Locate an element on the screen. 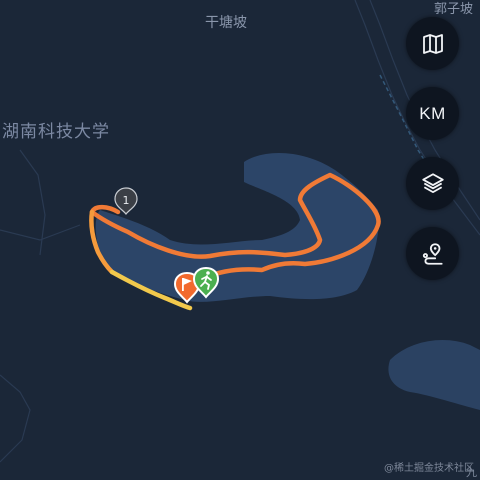 The image size is (480, 480). unit-label: KM is located at coordinates (432, 113).